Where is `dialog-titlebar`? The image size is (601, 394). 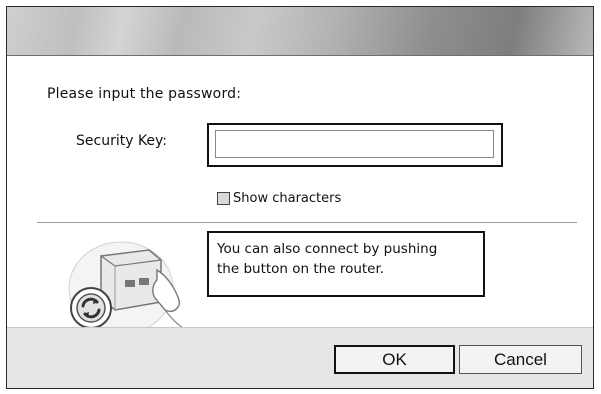
dialog-titlebar is located at coordinates (300, 31).